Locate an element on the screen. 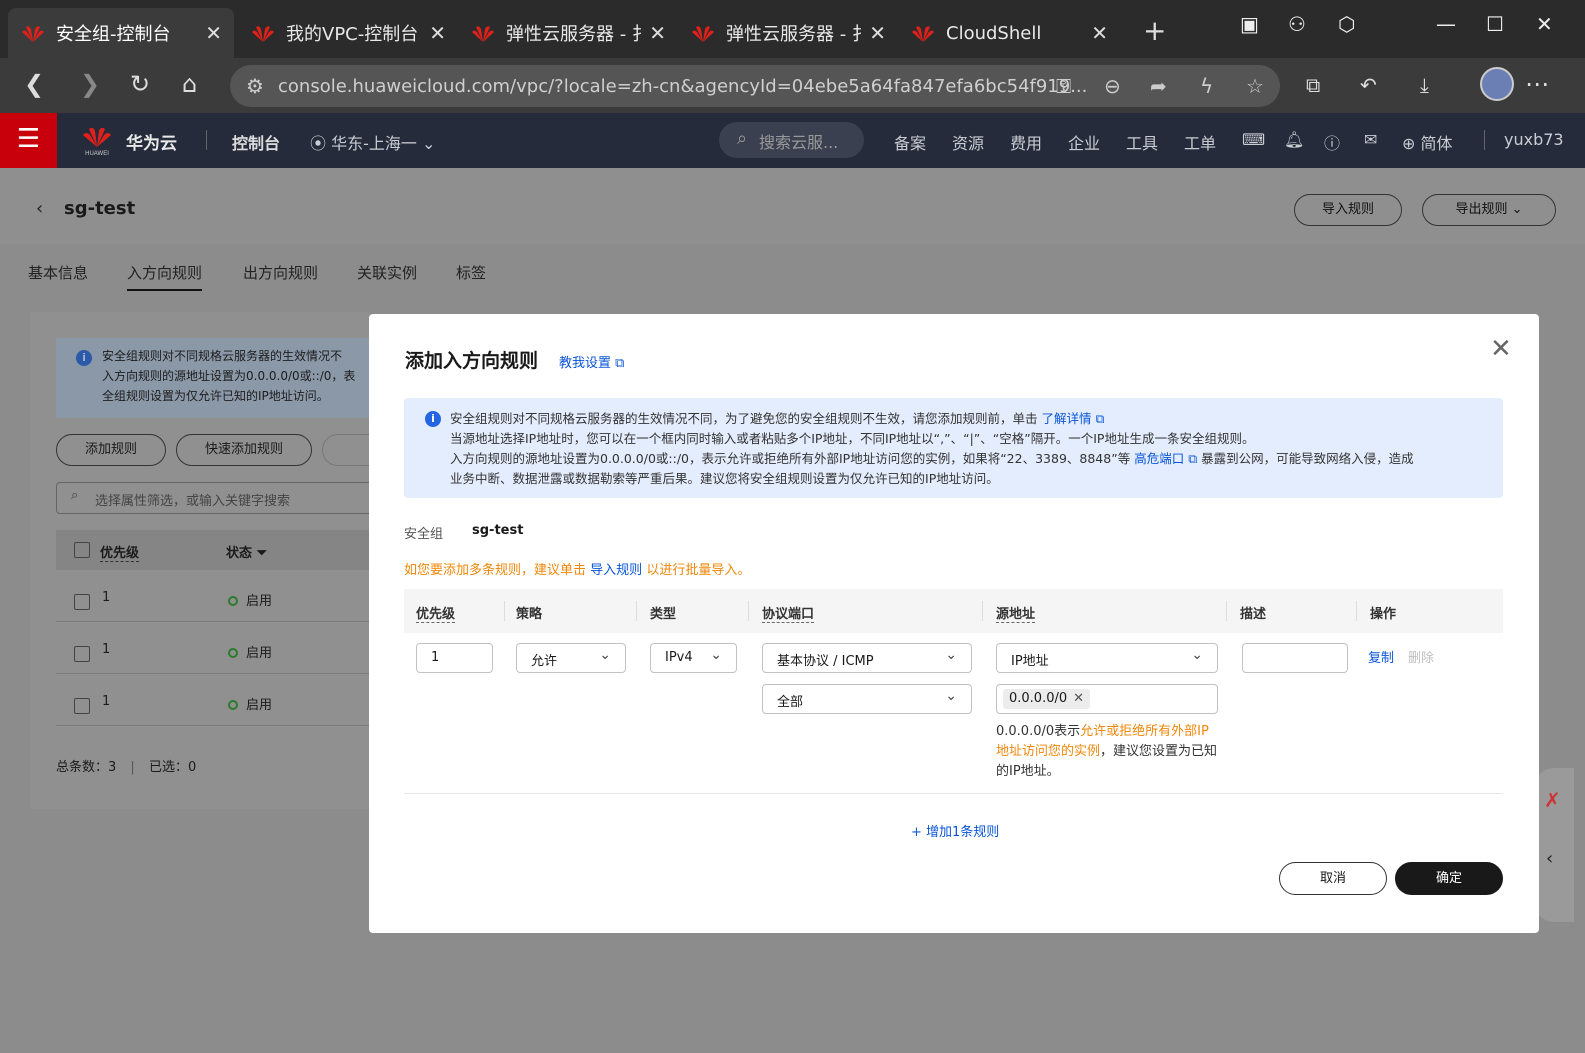 This screenshot has height=1053, width=1585. browser-tab-1: 安全组-控制台 ✕ is located at coordinates (121, 33).